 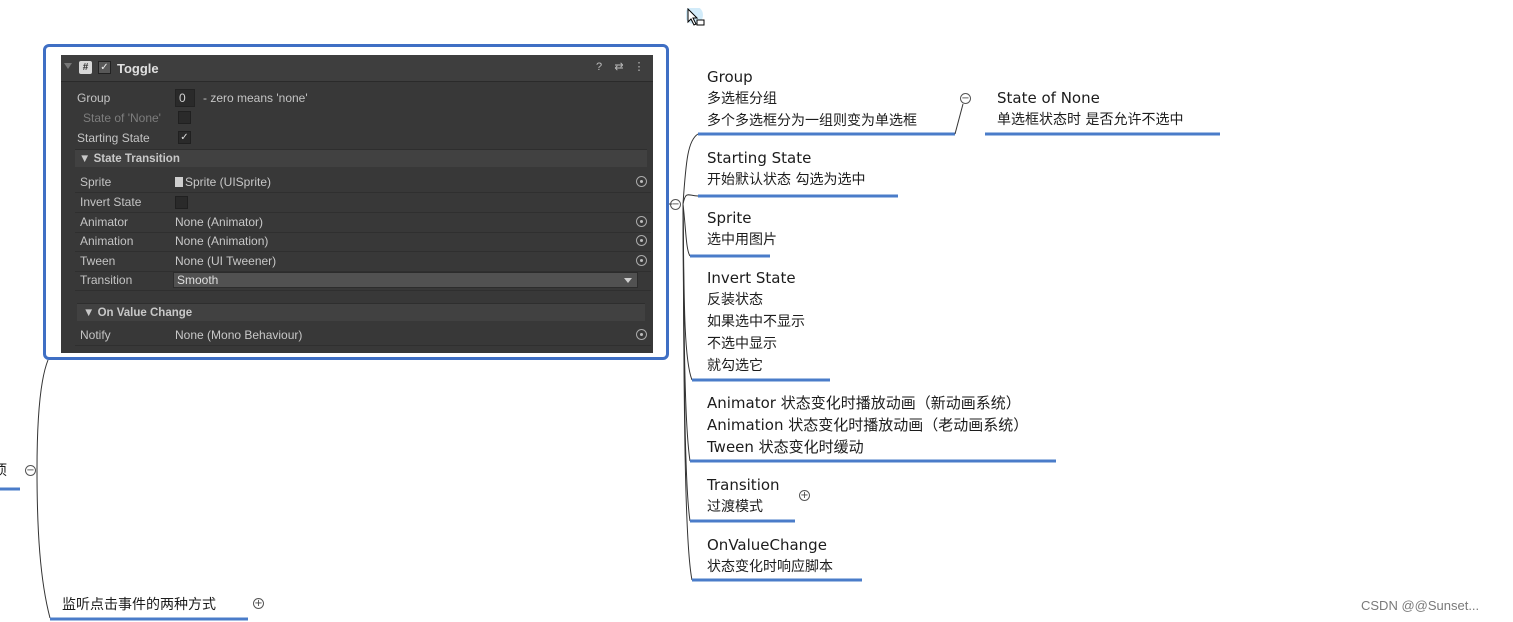 What do you see at coordinates (104, 67) in the screenshot?
I see `component-enabled-checkbox: ✓` at bounding box center [104, 67].